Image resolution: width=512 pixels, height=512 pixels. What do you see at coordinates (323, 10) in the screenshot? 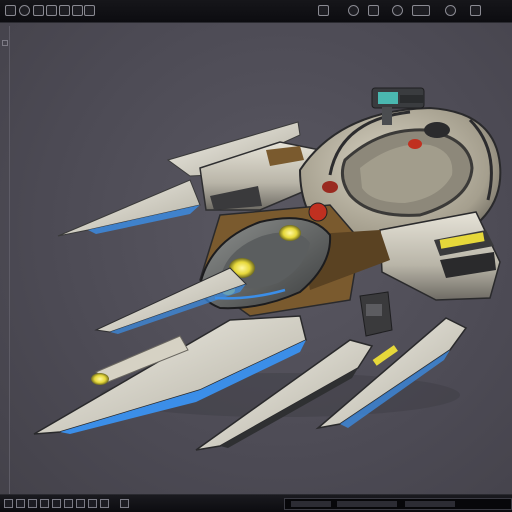
I see `layer-tool-icon` at bounding box center [323, 10].